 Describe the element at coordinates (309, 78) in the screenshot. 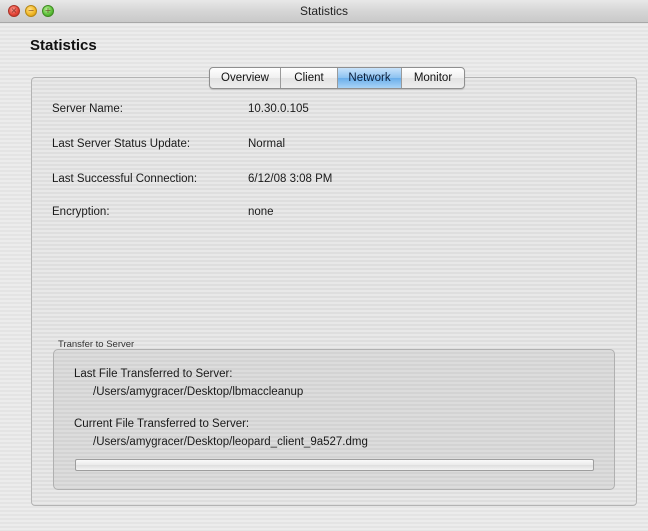

I see `tab-client: Client` at that location.